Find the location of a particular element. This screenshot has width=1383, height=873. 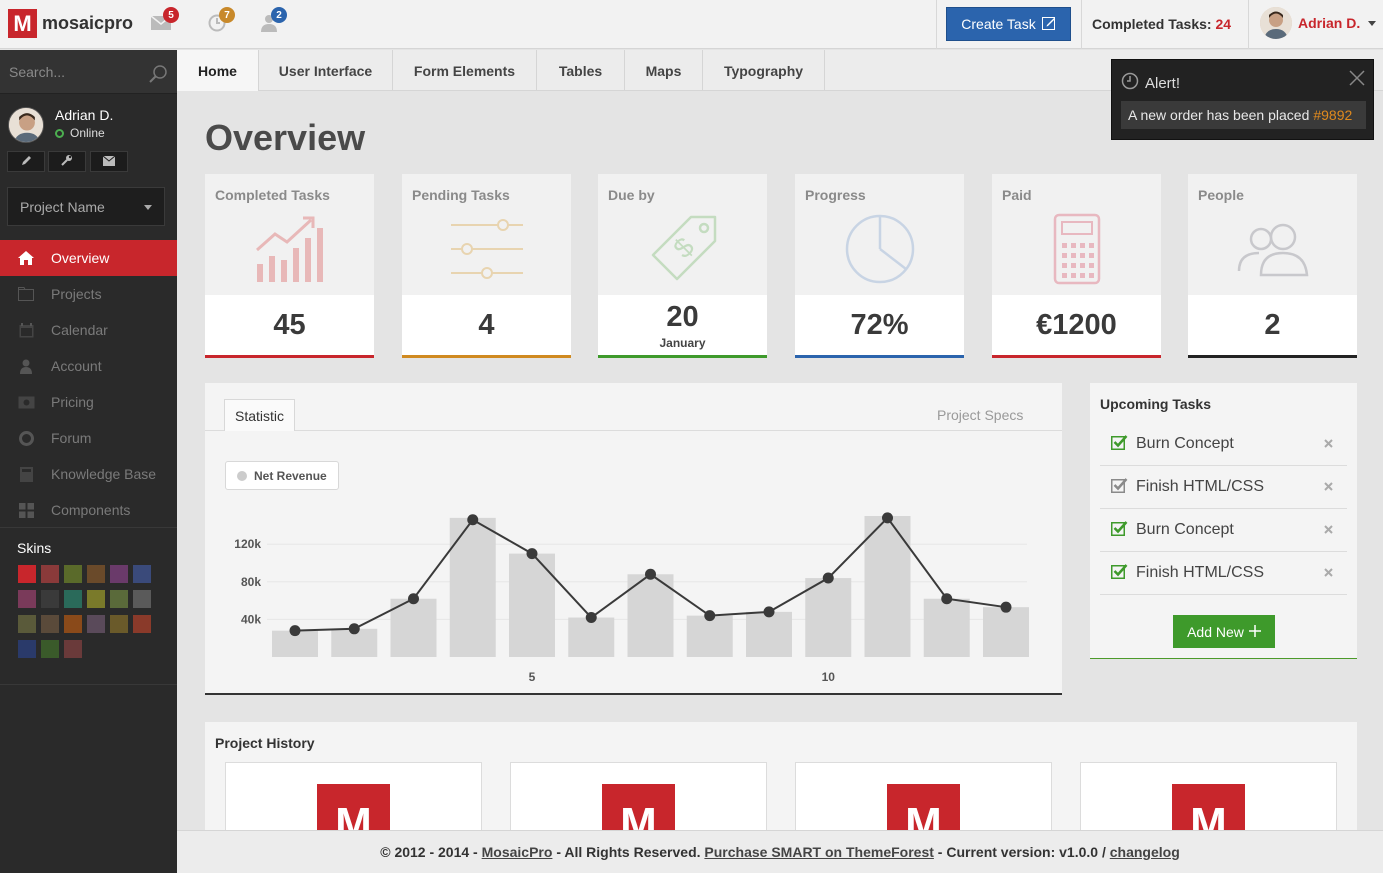

sidebar-item-account: Account is located at coordinates (88, 366).